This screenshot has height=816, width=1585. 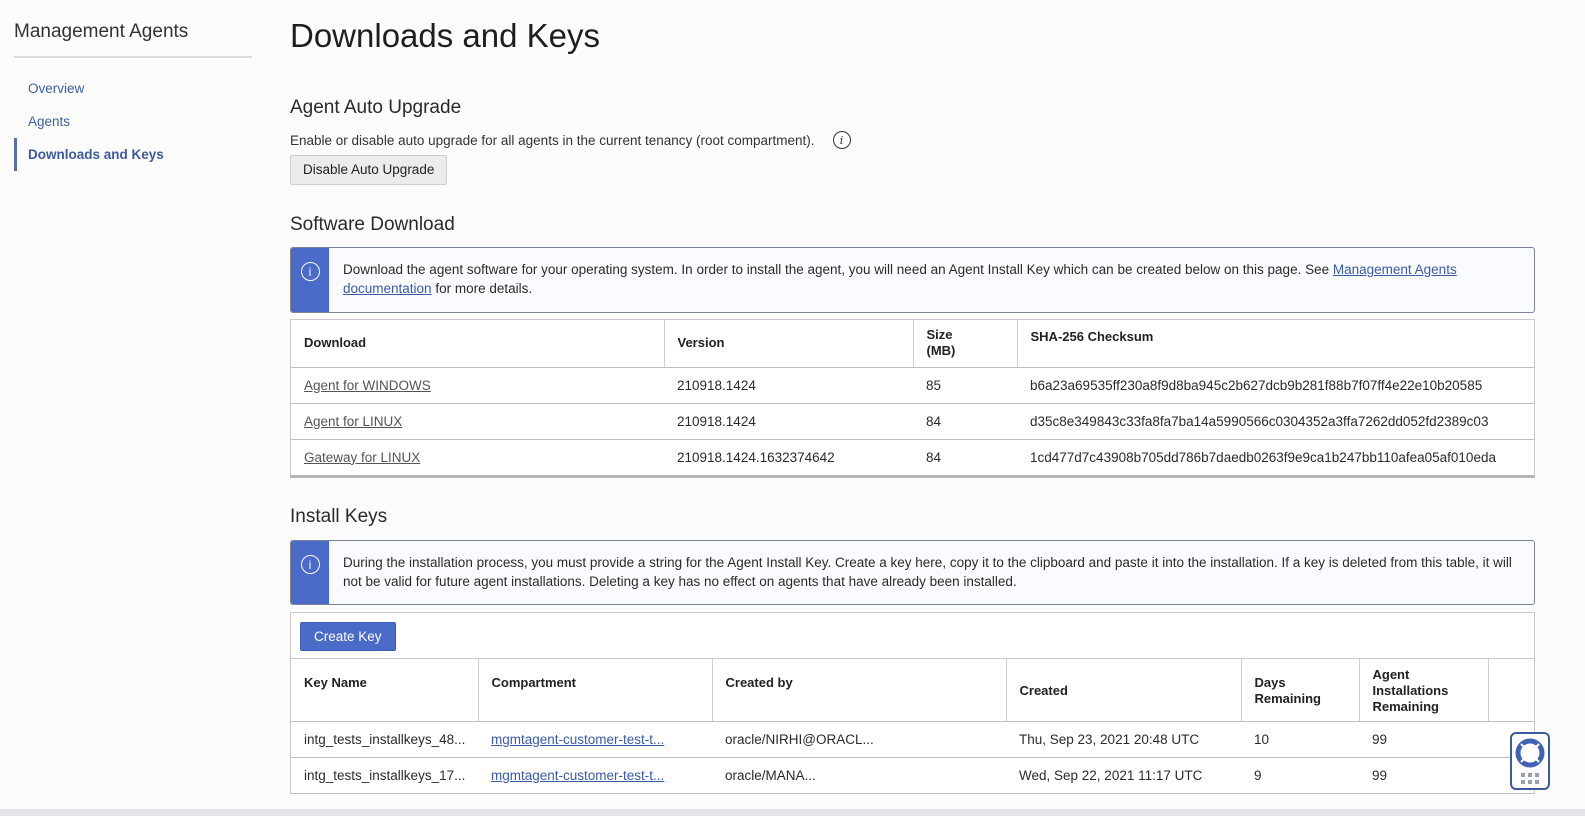 I want to click on column-header-key-name: Key Name, so click(x=385, y=690).